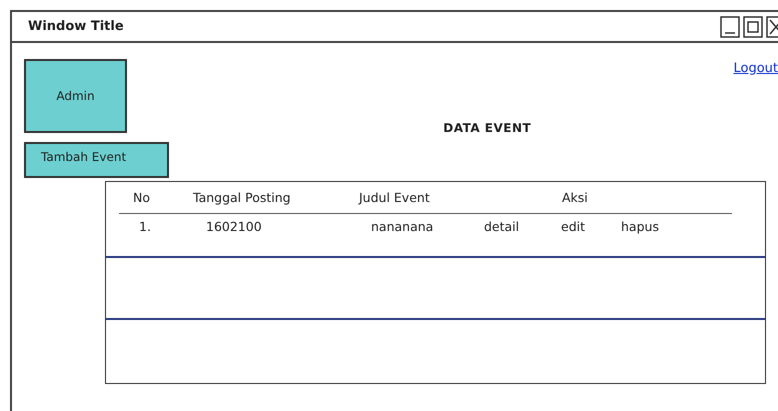 This screenshot has width=778, height=411. I want to click on table-cell: 1., so click(145, 226).